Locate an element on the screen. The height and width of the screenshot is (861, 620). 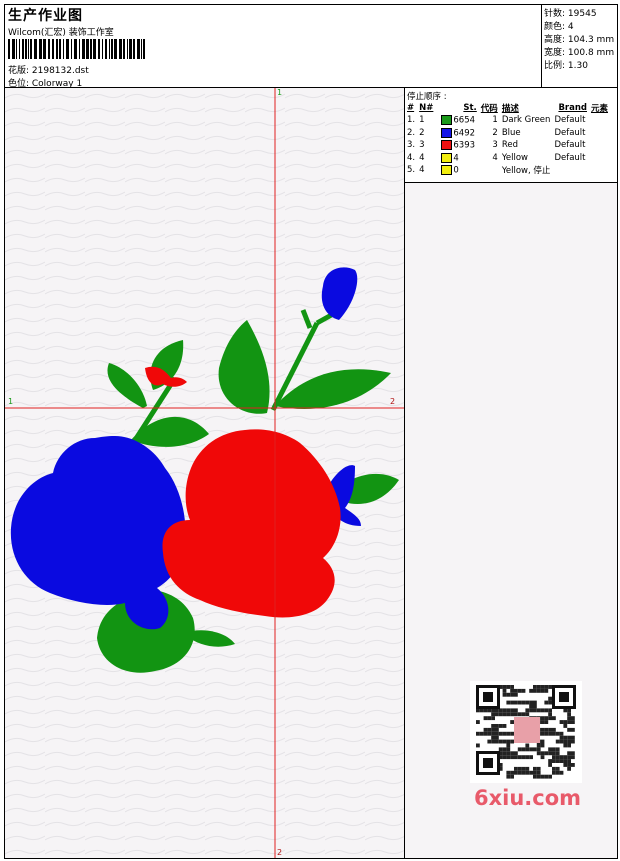
color-table-row: 4. 4 4 4 Yellow Default is located at coordinates (507, 158).